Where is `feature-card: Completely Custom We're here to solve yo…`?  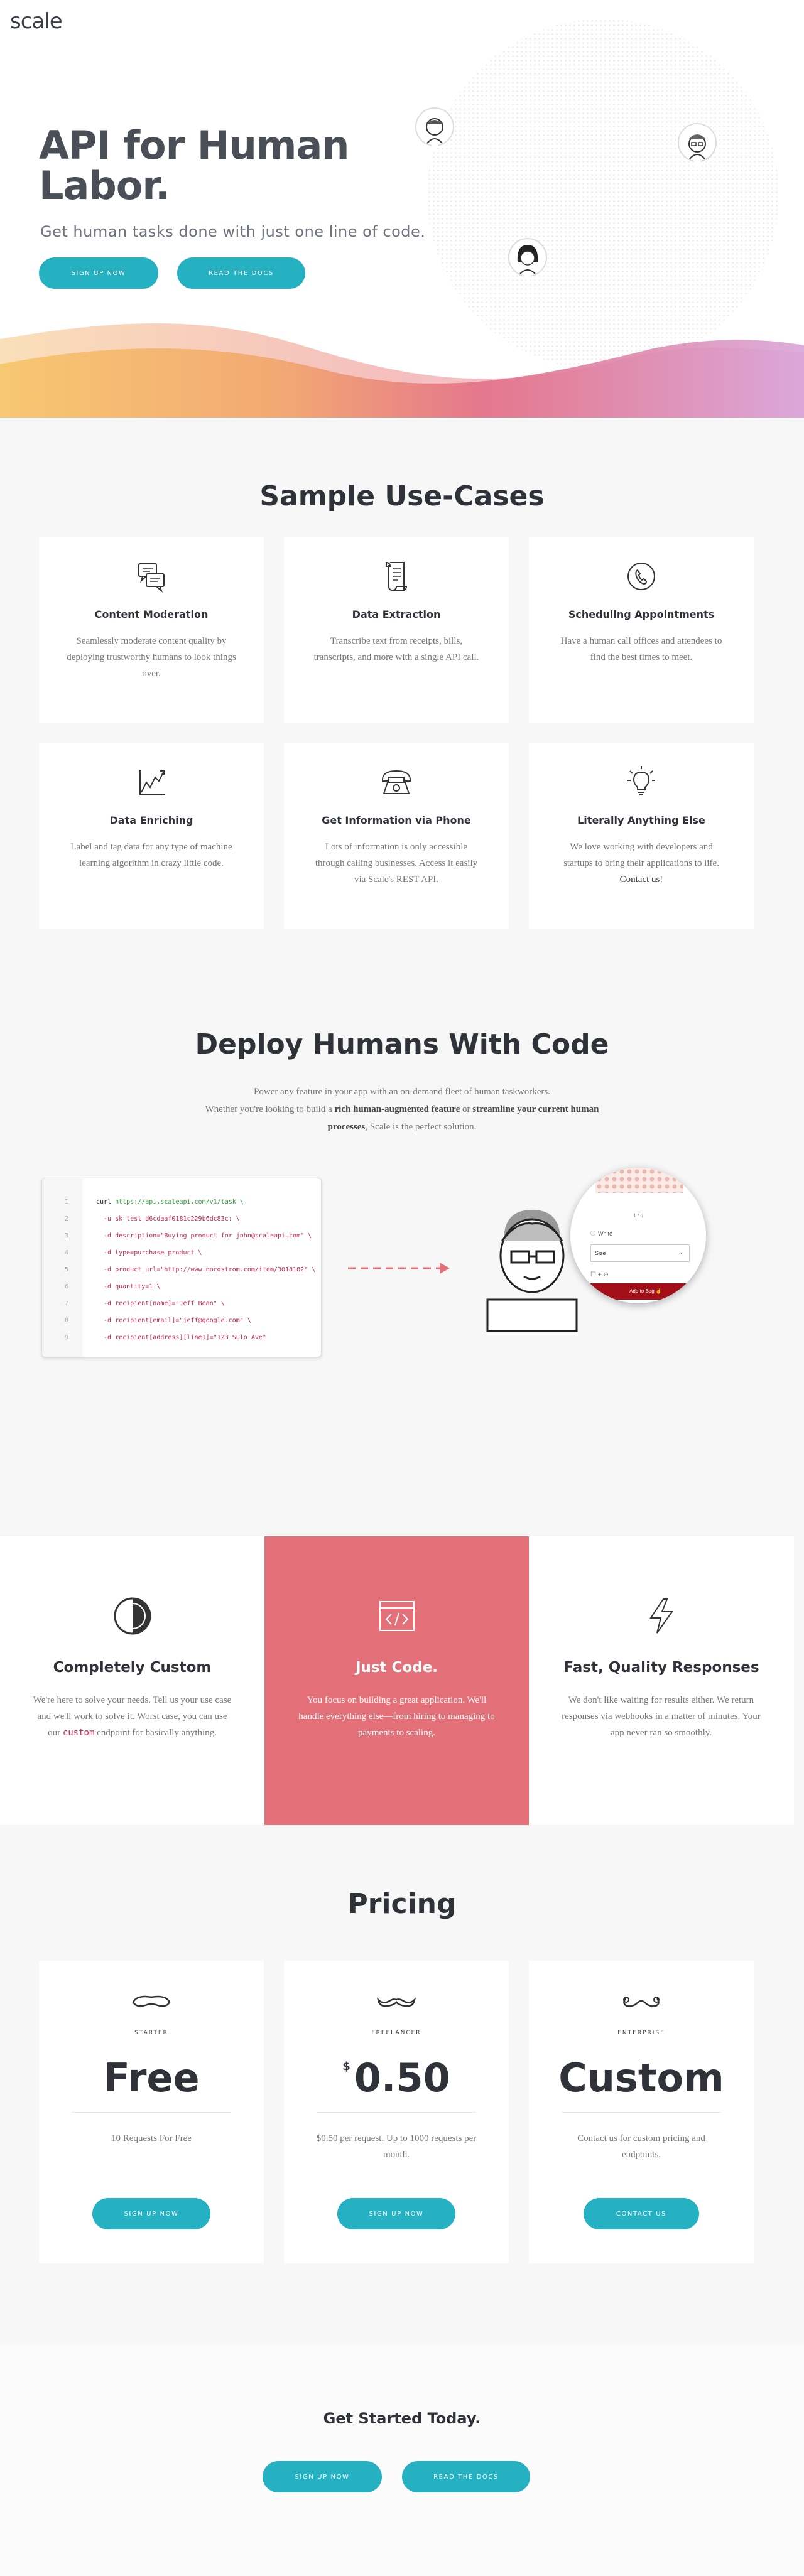
feature-card: Completely Custom We're here to solve yo… is located at coordinates (132, 1680).